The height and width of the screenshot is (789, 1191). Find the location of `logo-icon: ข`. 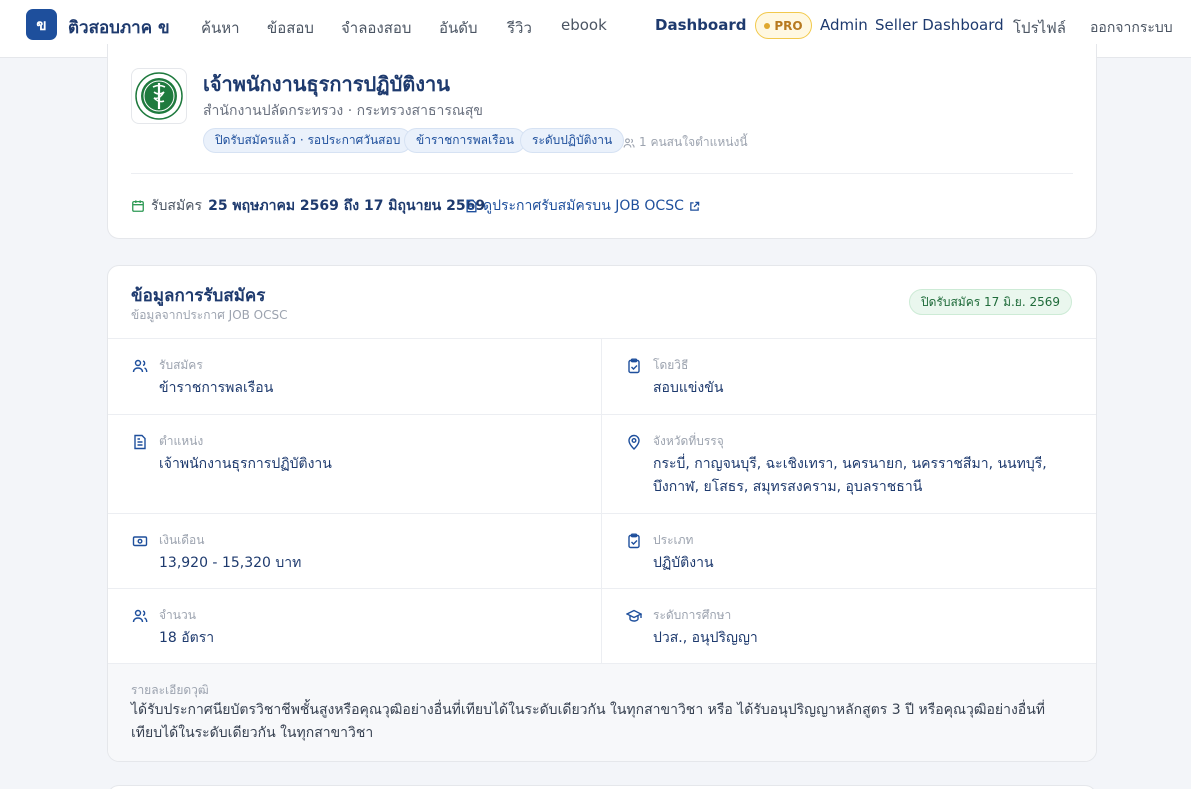

logo-icon: ข is located at coordinates (41, 24).